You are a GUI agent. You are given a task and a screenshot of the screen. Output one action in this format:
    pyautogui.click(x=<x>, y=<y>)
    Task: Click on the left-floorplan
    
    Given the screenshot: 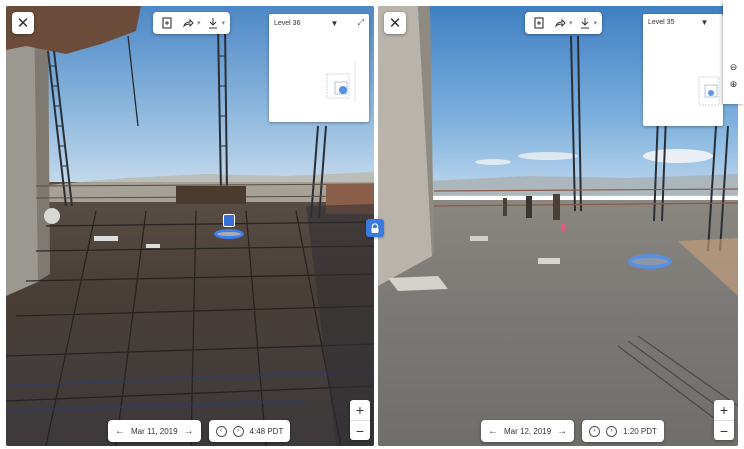 What is the action you would take?
    pyautogui.click(x=341, y=82)
    